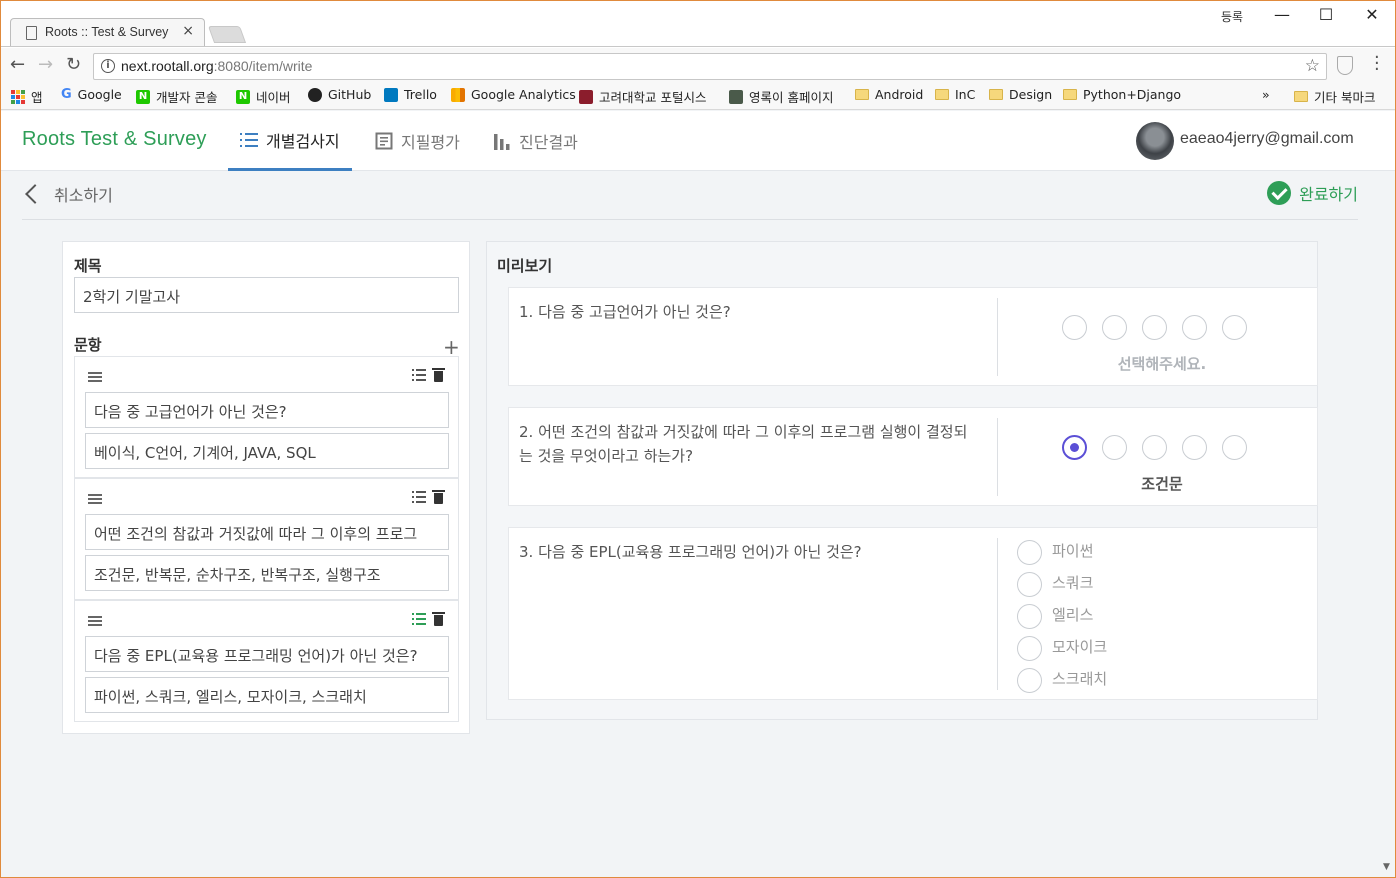  Describe the element at coordinates (625, 312) in the screenshot. I see `question-text: 1. 다음 중 고급언어가 아닌 것은?` at that location.